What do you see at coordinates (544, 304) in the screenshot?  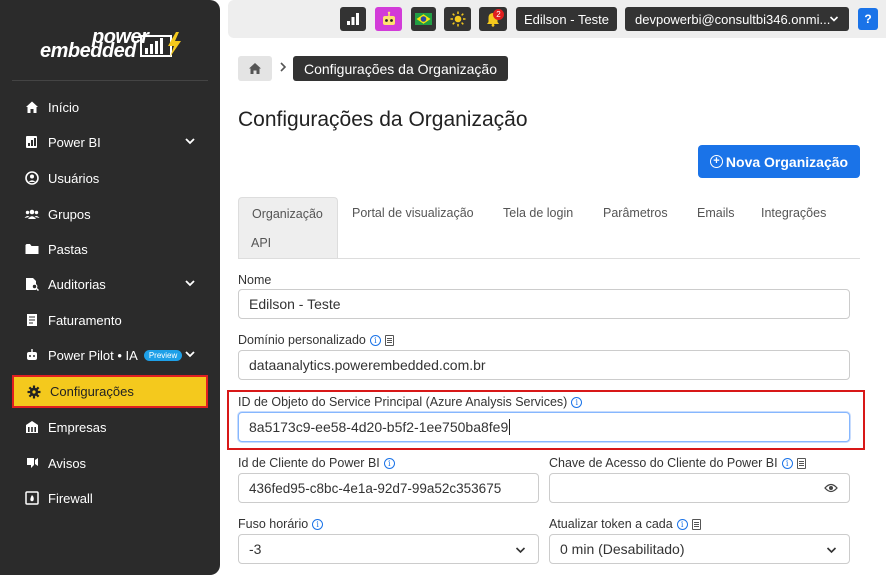 I see `nome-input: Edilson - Teste` at bounding box center [544, 304].